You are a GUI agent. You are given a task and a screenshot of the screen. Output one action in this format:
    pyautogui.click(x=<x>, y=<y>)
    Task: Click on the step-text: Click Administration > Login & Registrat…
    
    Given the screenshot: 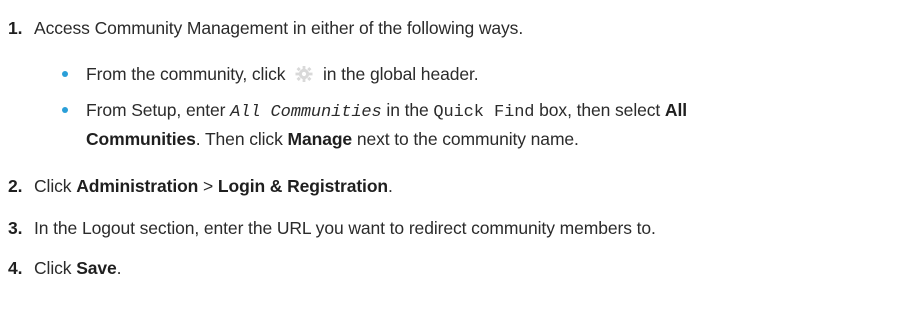 What is the action you would take?
    pyautogui.click(x=213, y=186)
    